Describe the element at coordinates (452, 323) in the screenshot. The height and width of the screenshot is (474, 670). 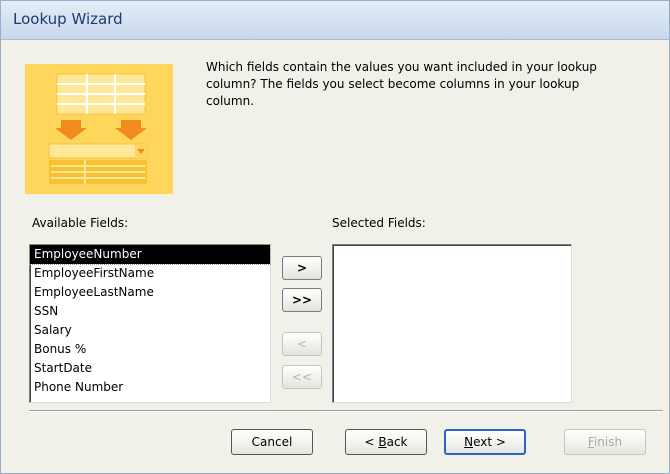
I see `selected-fields-list` at that location.